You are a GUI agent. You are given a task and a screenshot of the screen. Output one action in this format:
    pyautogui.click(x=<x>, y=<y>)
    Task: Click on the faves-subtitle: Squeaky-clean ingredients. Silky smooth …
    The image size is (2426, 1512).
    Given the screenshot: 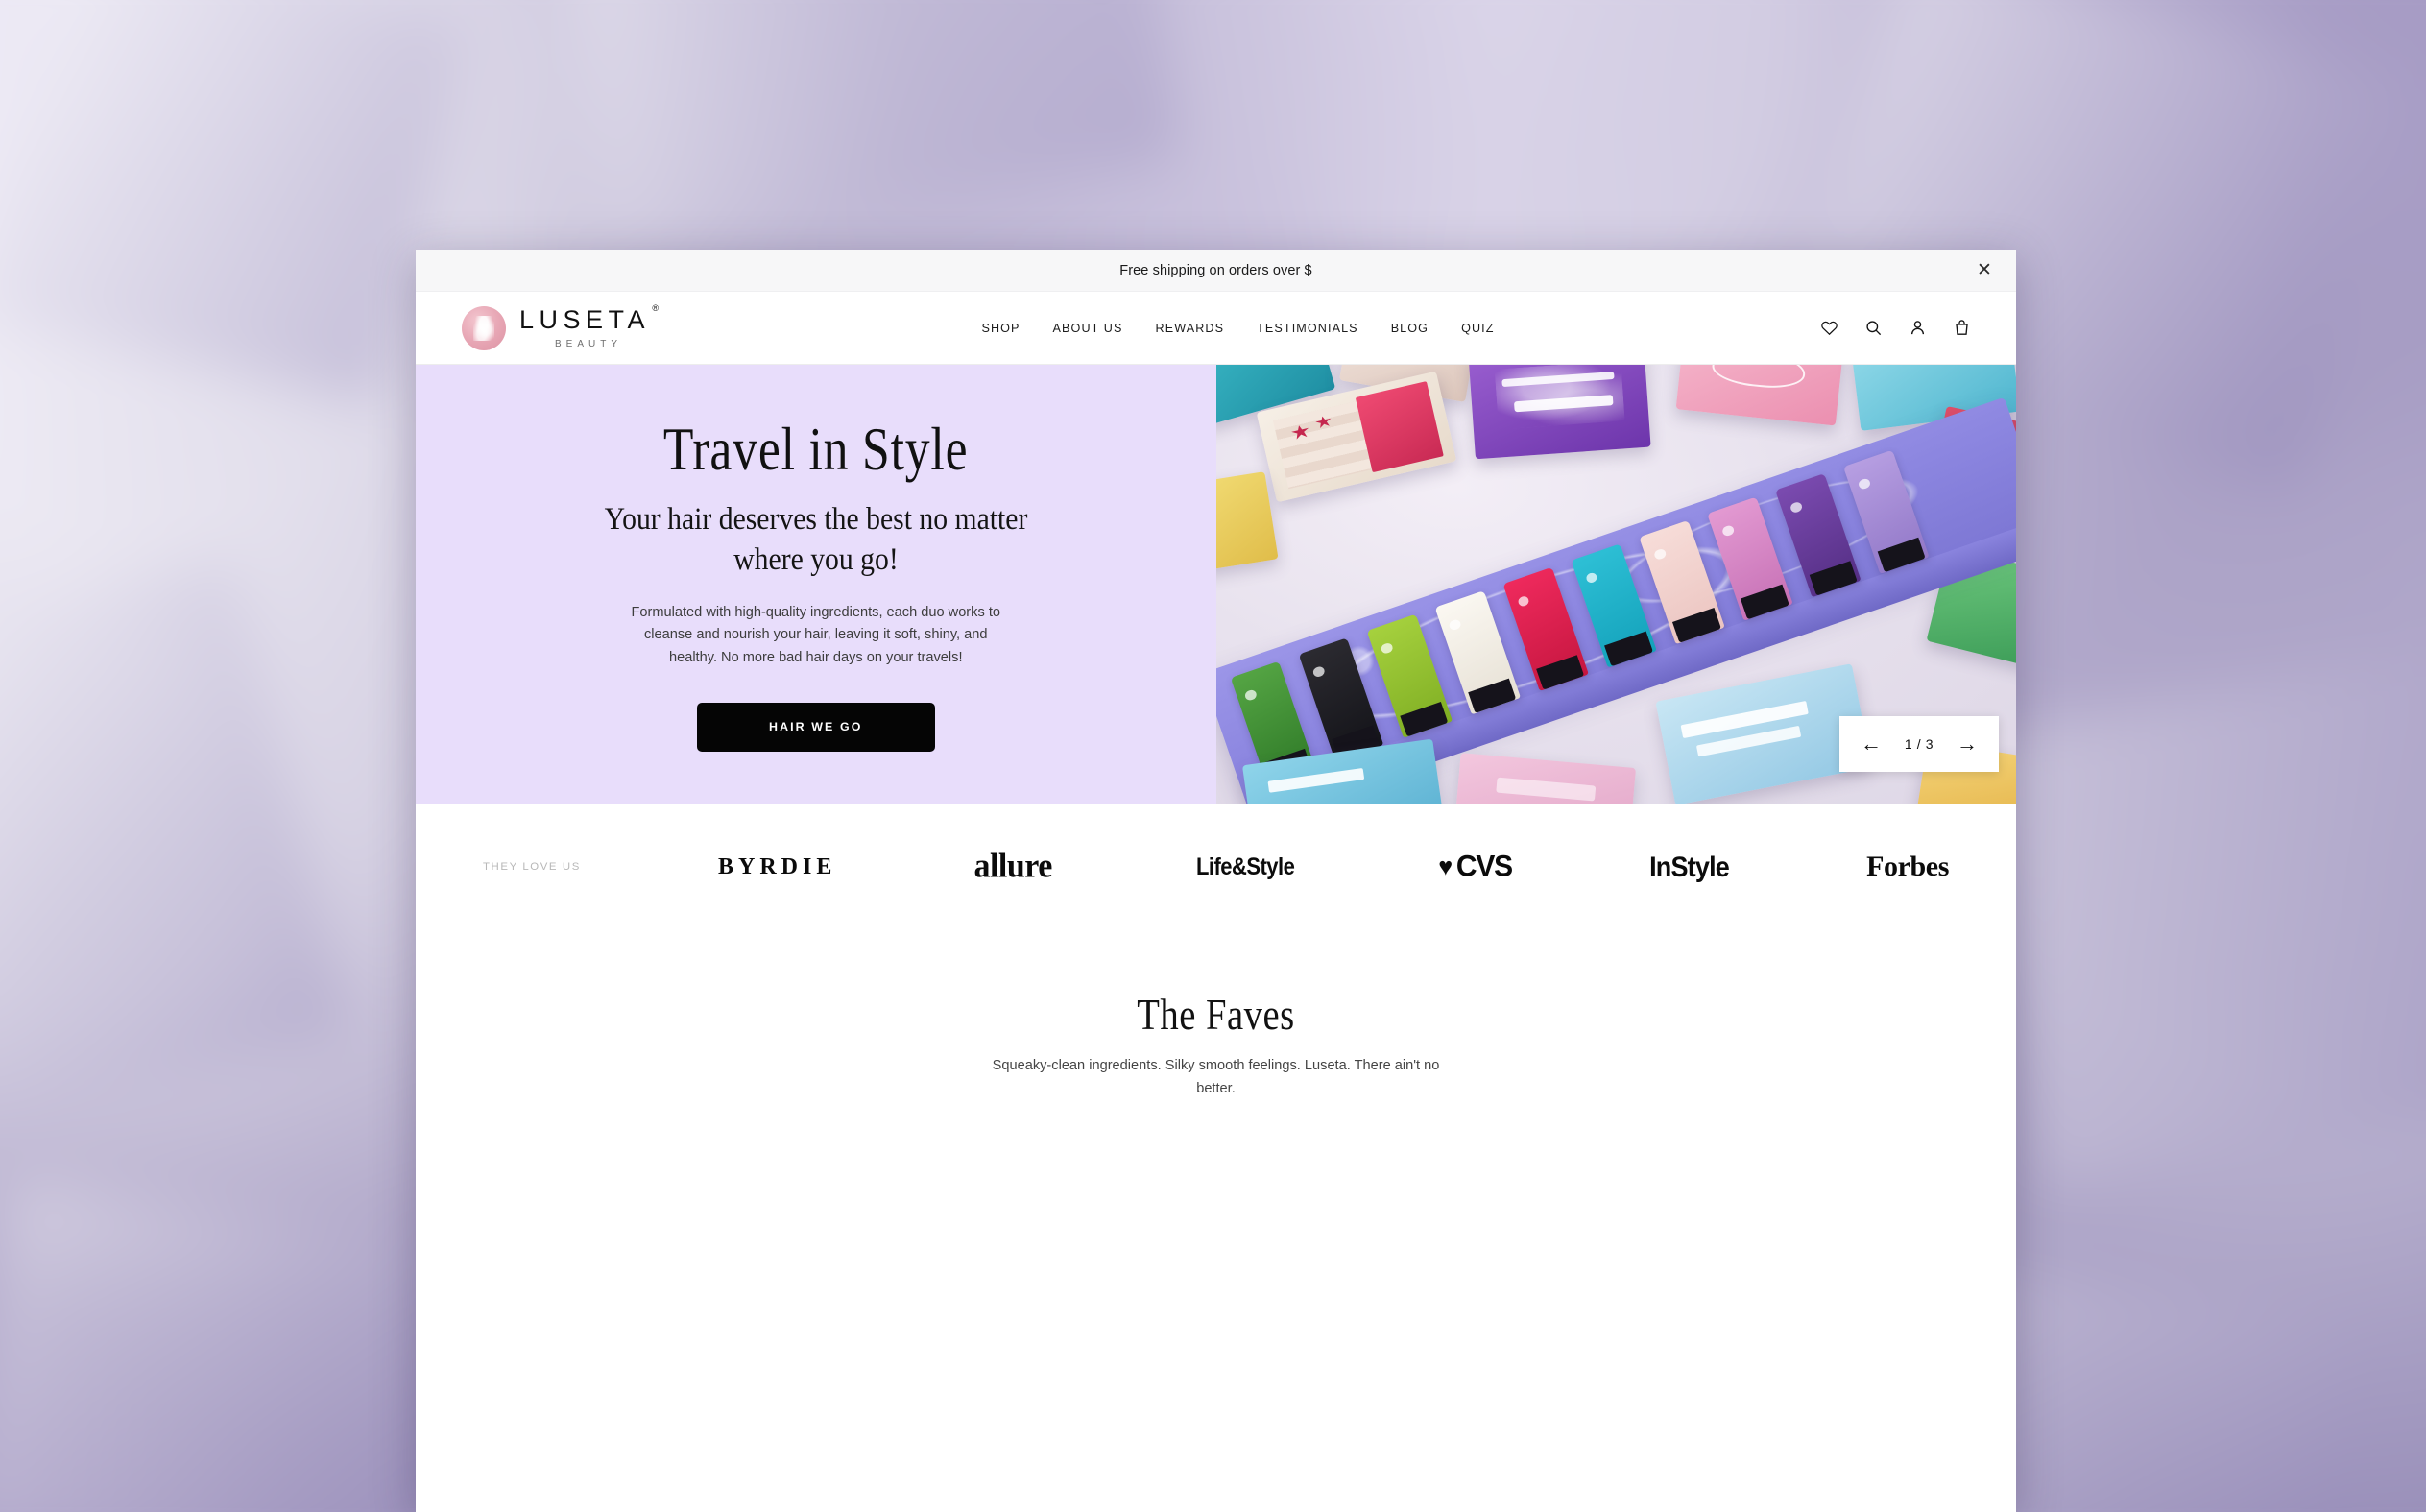 What is the action you would take?
    pyautogui.click(x=1216, y=1077)
    